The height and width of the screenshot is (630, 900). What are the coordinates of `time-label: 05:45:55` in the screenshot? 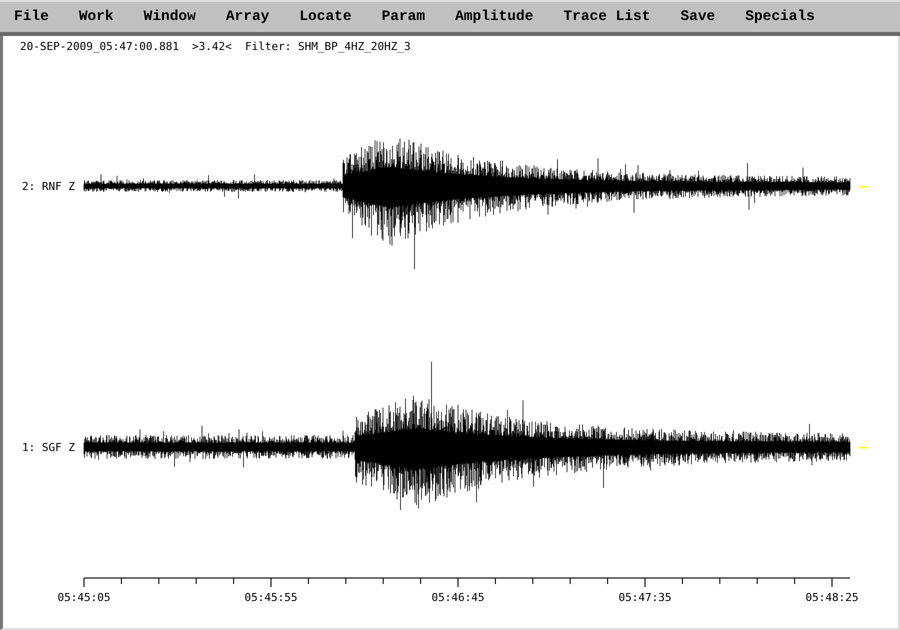 It's located at (271, 597).